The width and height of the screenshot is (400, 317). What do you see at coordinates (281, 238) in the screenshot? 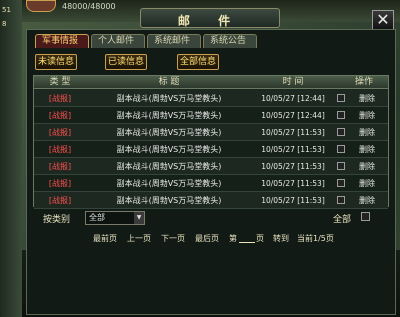
I see `goto-button: 转到` at bounding box center [281, 238].